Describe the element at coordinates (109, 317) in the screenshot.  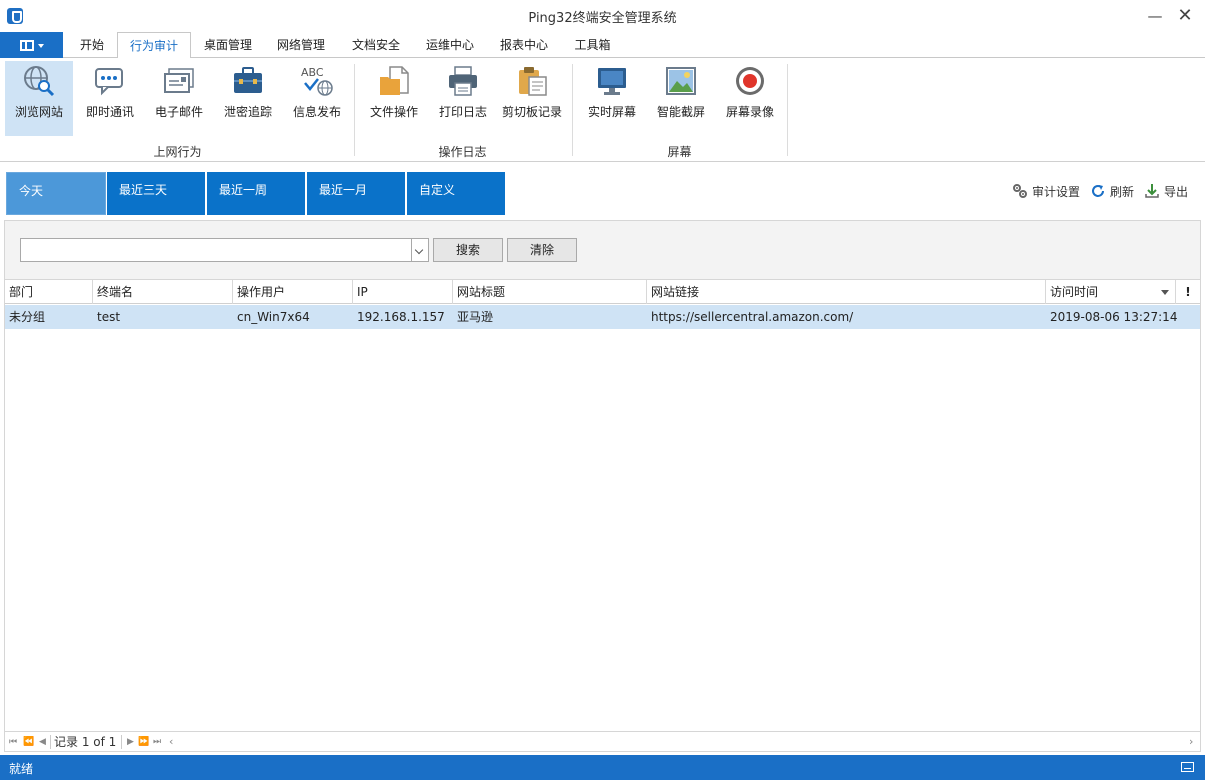
I see `cell-terminal: test` at that location.